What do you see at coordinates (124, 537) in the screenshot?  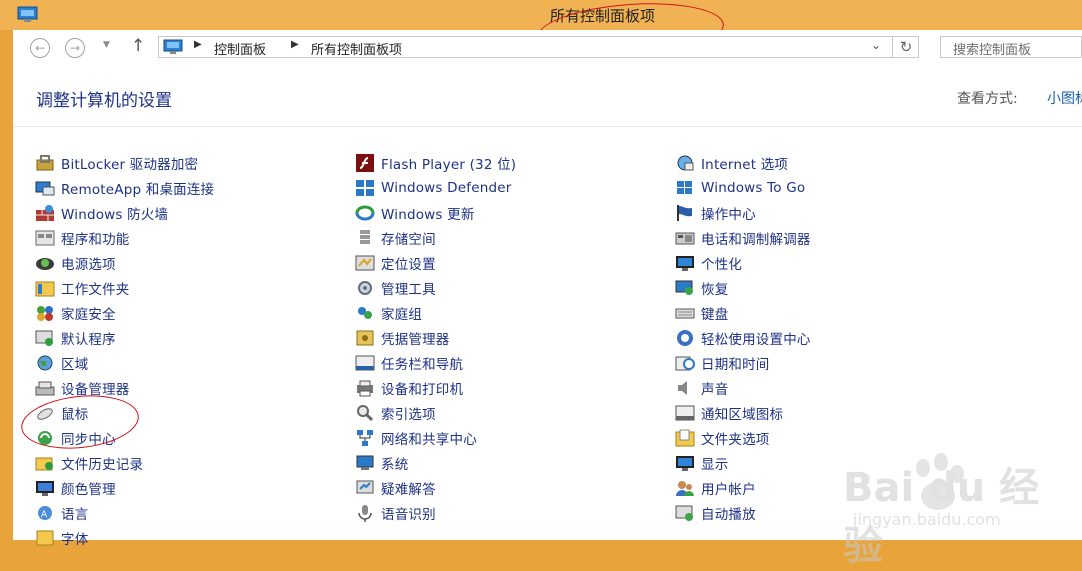 I see `item-fonts: 字体` at bounding box center [124, 537].